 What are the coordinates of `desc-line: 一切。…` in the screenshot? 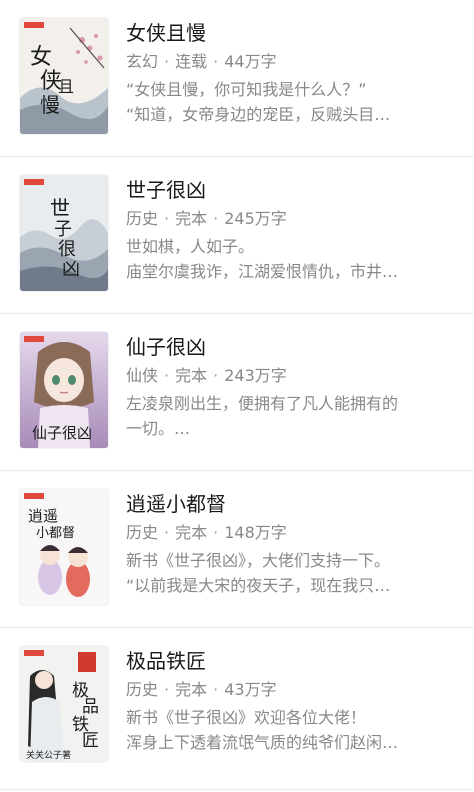 It's located at (158, 428).